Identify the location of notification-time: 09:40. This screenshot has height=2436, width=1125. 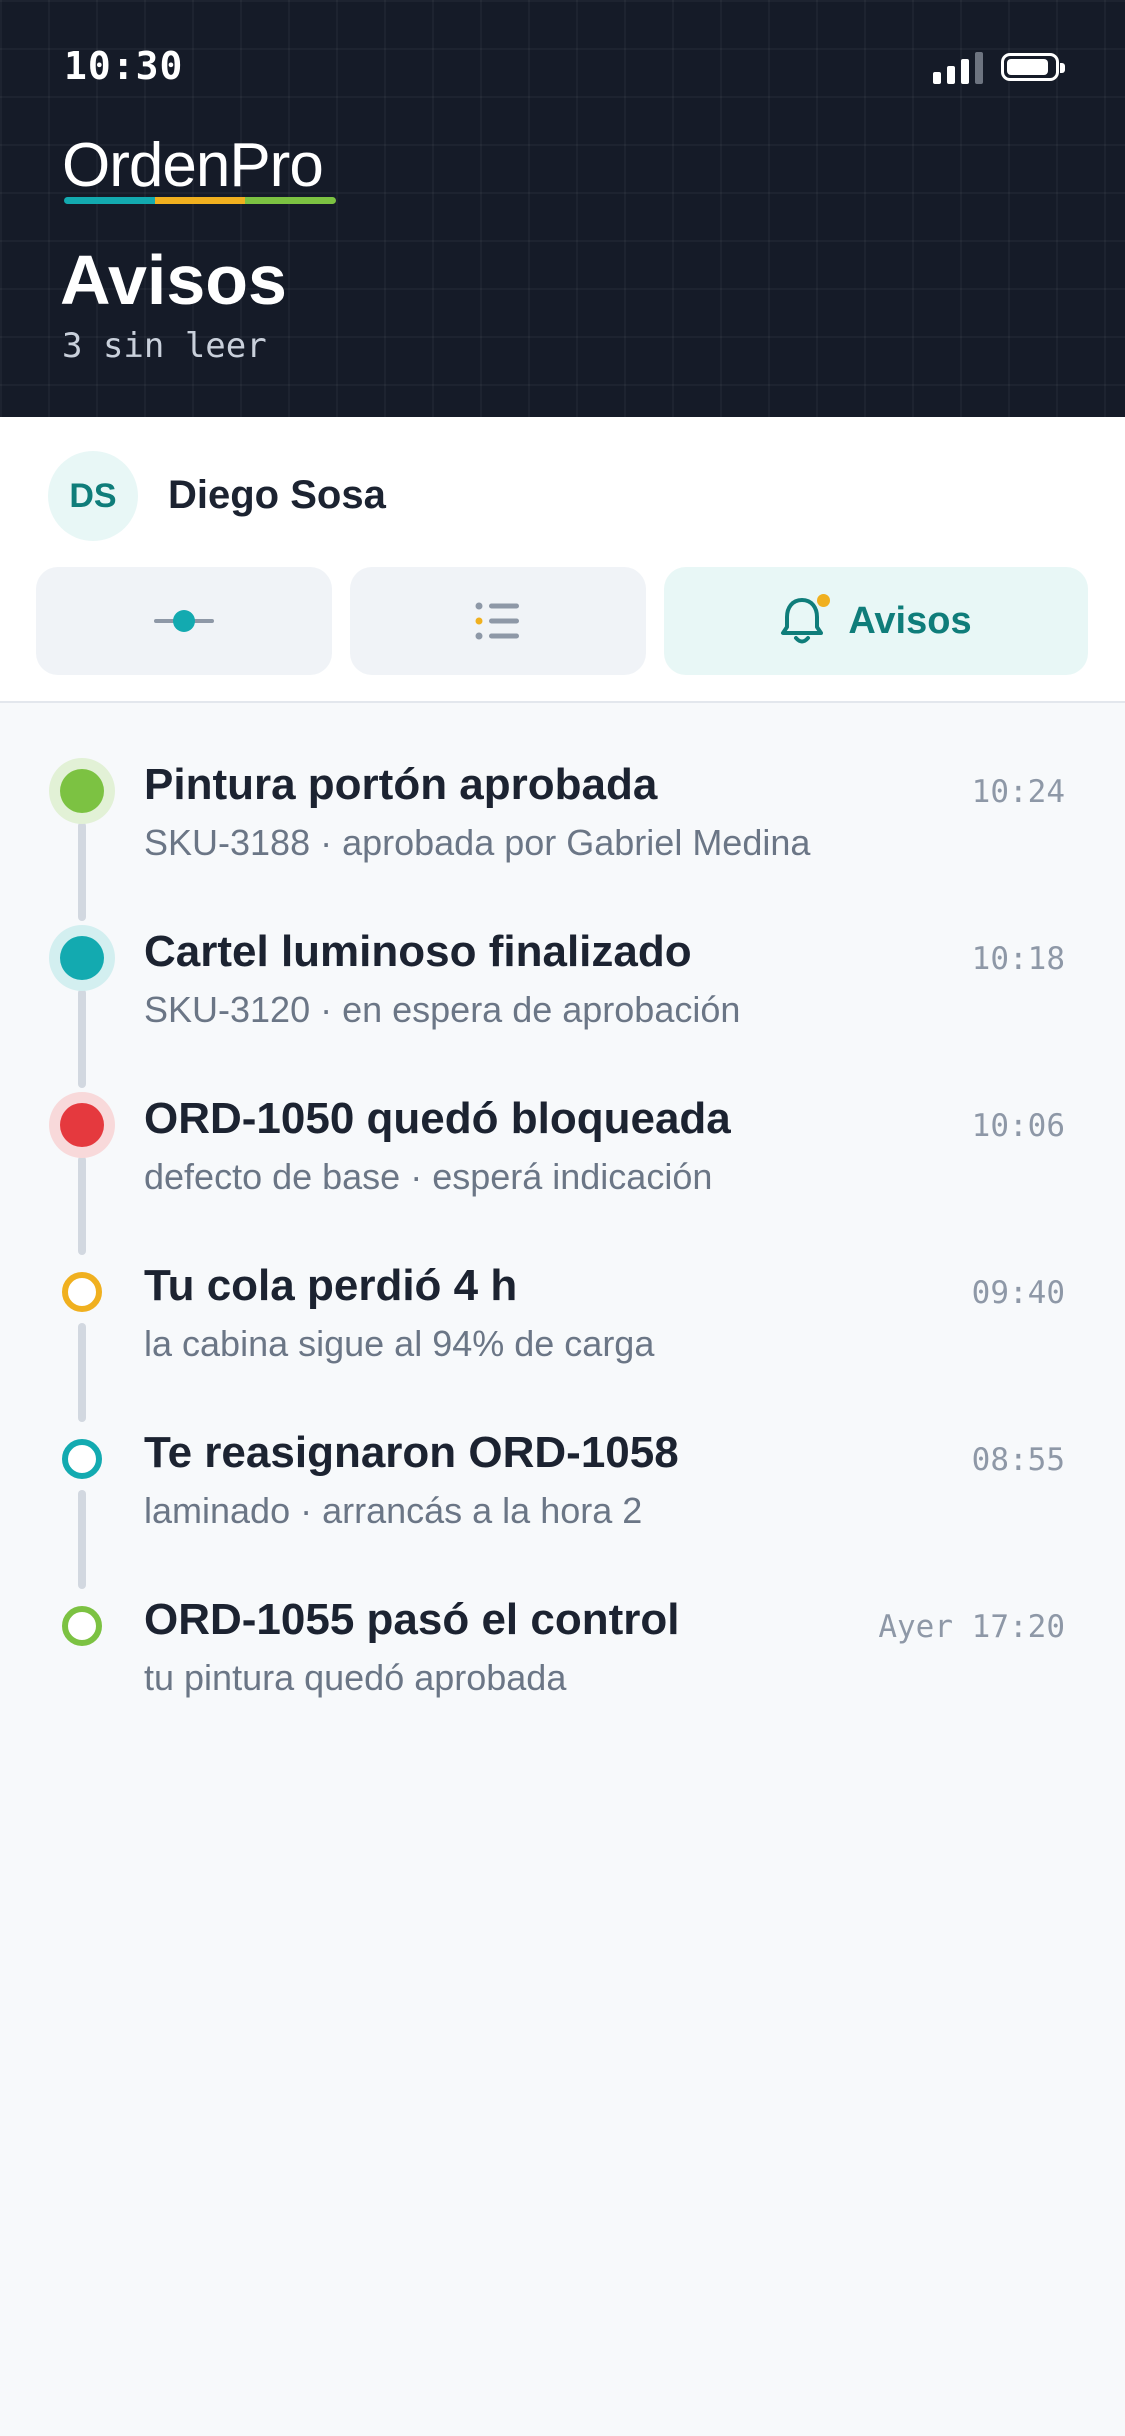
(1018, 1293).